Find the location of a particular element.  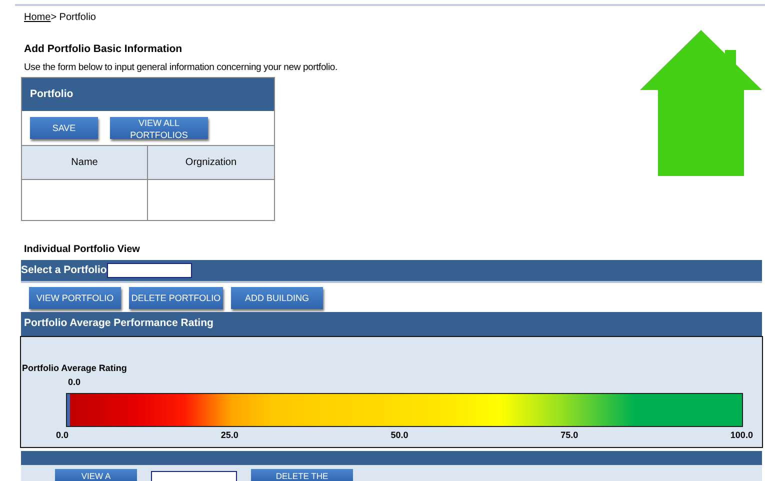

breadcrumb: Home> Portfolio is located at coordinates (60, 18).